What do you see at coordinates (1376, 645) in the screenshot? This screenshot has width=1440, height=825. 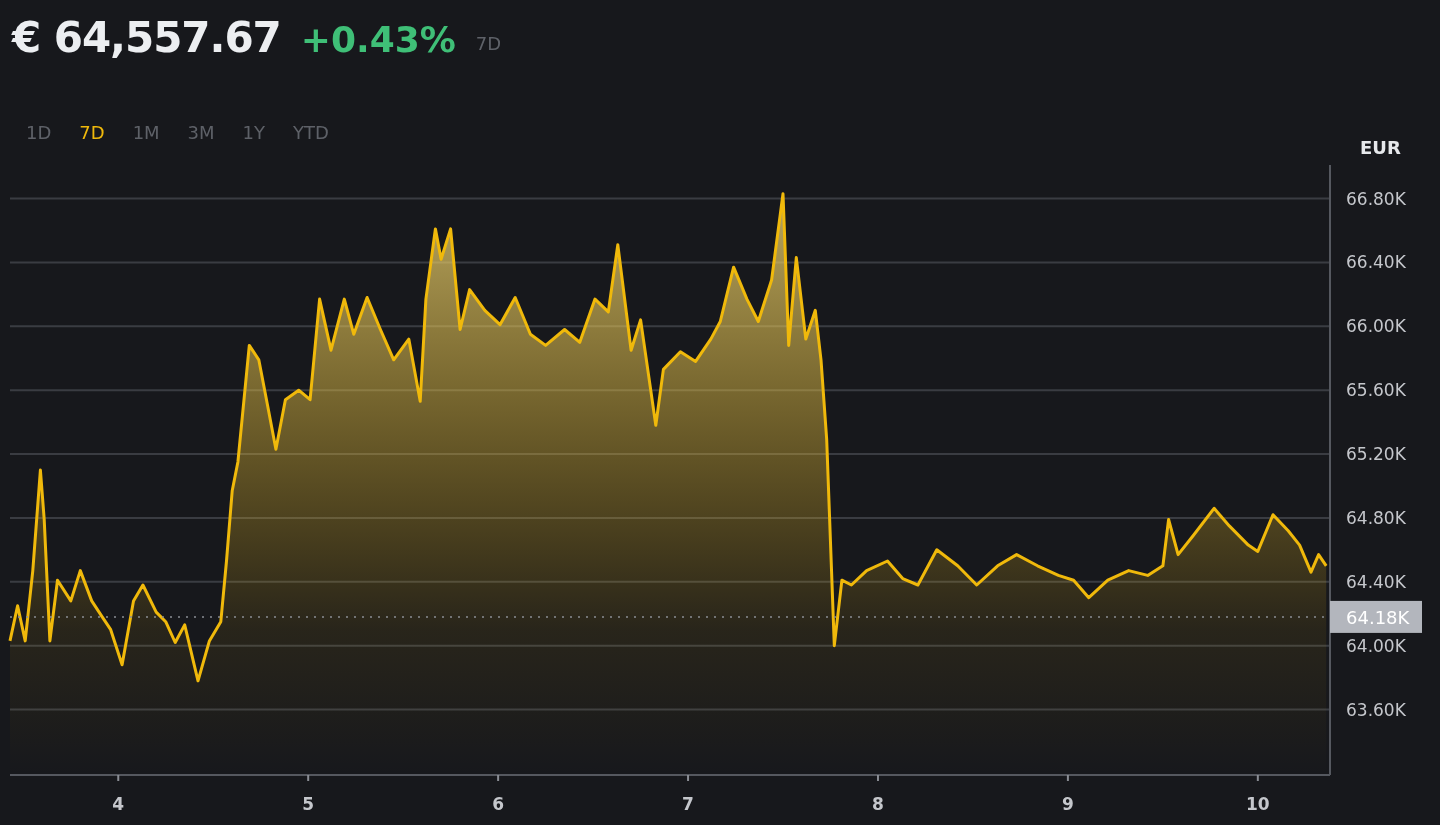 I see `y-axis-label: 64.00K` at bounding box center [1376, 645].